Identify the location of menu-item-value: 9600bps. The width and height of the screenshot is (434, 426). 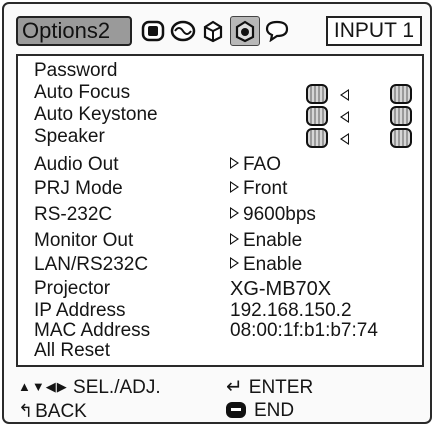
(273, 215).